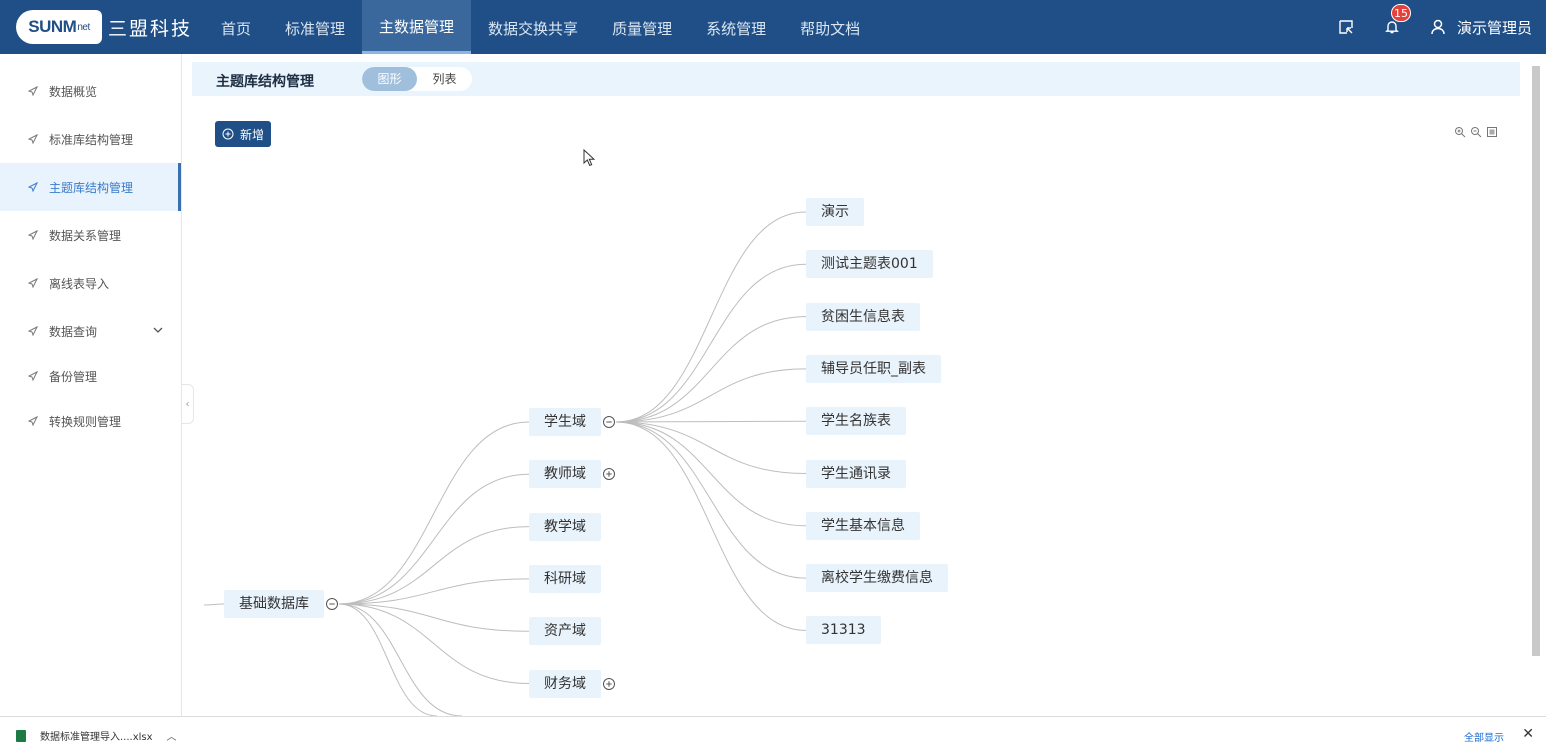 The height and width of the screenshot is (754, 1546). What do you see at coordinates (843, 630) in the screenshot?
I see `tree-node-table: 31313` at bounding box center [843, 630].